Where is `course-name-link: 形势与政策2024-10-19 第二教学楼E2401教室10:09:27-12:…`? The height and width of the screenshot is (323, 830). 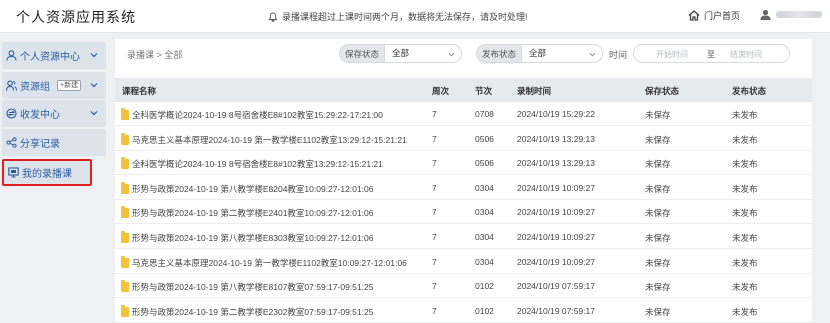
course-name-link: 形势与政策2024-10-19 第二教学楼E2401教室10:09:27-12:… is located at coordinates (252, 213).